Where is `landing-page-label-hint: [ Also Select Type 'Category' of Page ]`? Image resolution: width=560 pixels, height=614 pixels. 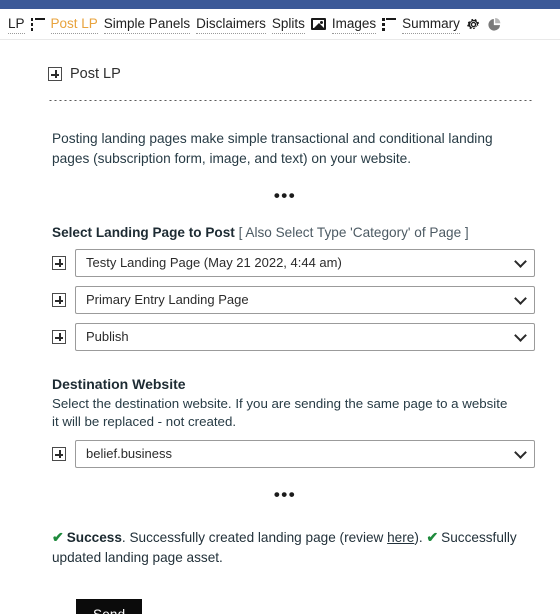 landing-page-label-hint: [ Also Select Type 'Category' of Page ] is located at coordinates (353, 232).